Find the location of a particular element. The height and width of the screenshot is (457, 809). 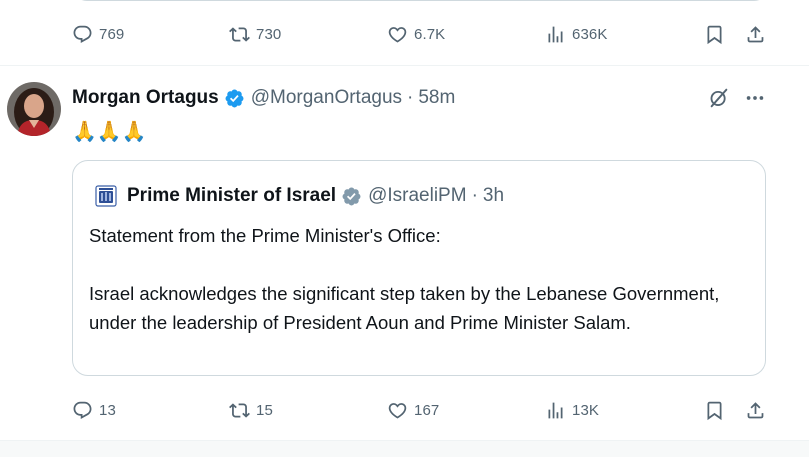

author-handle: @MorganOrtagus is located at coordinates (326, 98).